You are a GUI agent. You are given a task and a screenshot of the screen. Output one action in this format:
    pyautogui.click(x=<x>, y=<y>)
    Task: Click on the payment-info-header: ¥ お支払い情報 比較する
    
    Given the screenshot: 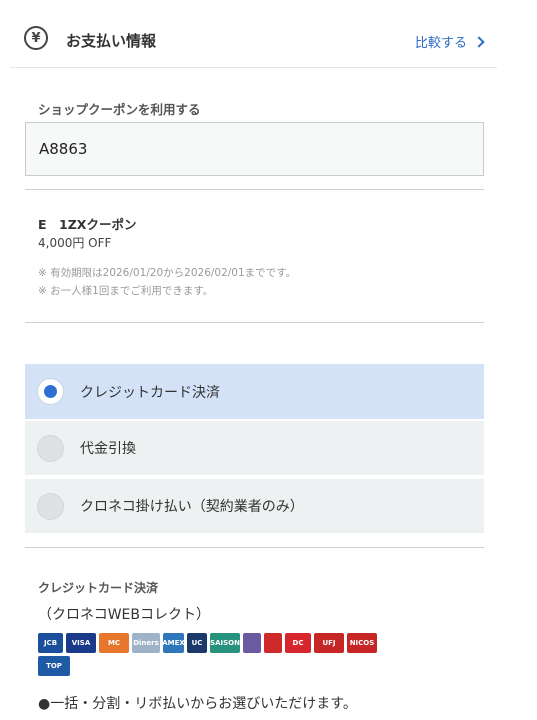 What is the action you would take?
    pyautogui.click(x=253, y=42)
    